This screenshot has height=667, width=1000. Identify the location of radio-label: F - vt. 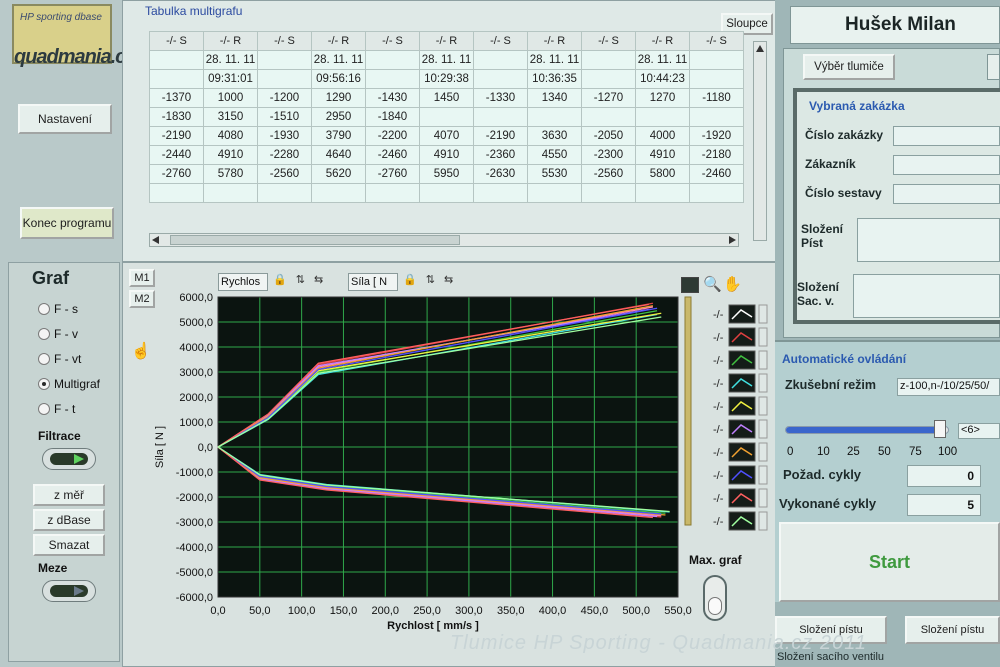
(68, 359).